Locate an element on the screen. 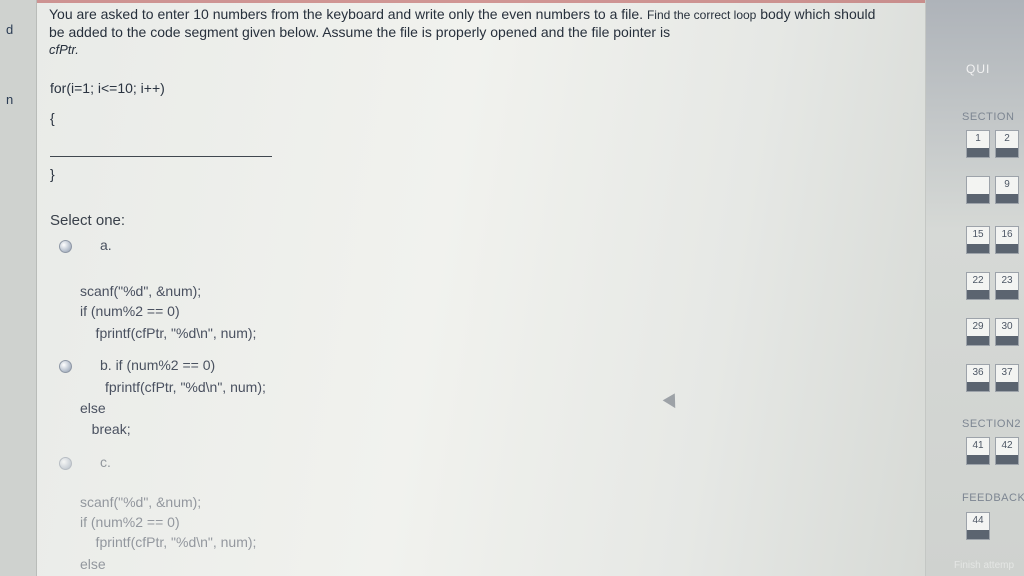 The width and height of the screenshot is (1024, 576). question-text-part2: Find the correct loop is located at coordinates (701, 15).